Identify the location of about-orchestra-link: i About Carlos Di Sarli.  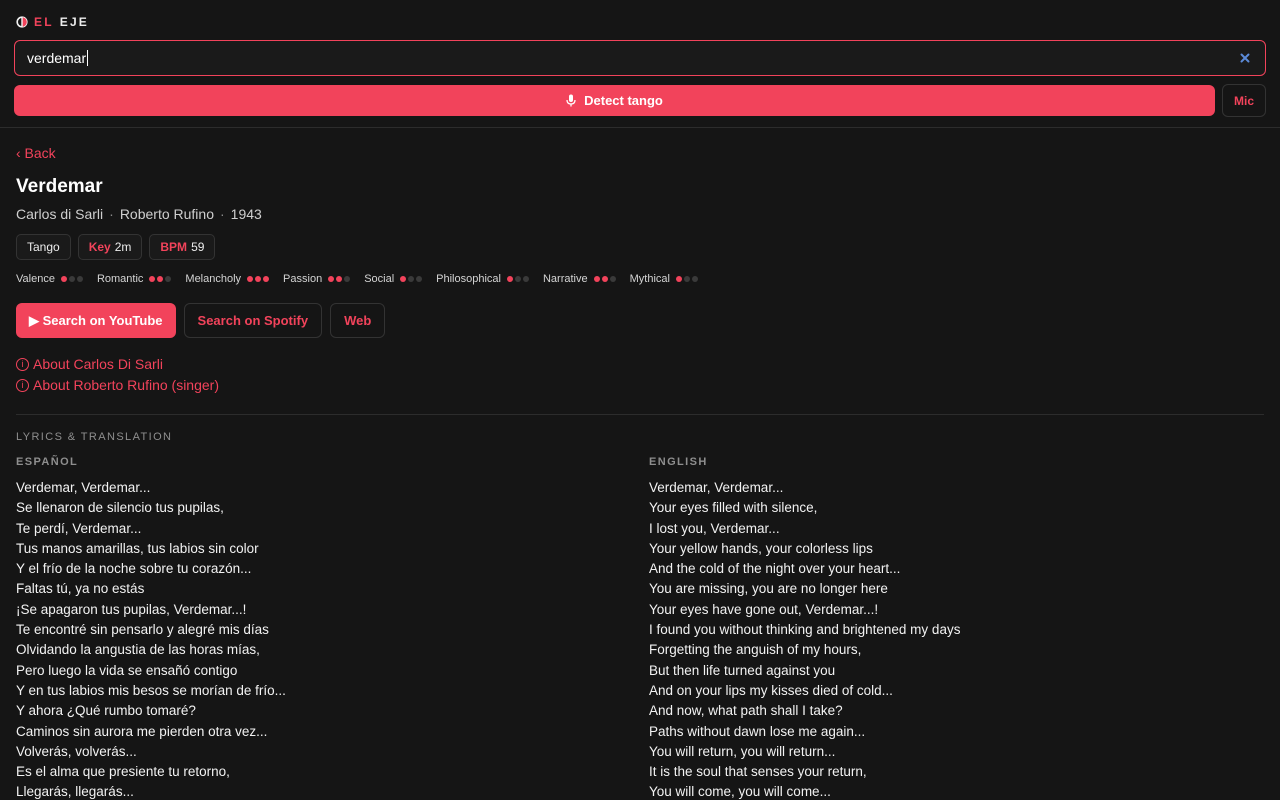
(89, 364).